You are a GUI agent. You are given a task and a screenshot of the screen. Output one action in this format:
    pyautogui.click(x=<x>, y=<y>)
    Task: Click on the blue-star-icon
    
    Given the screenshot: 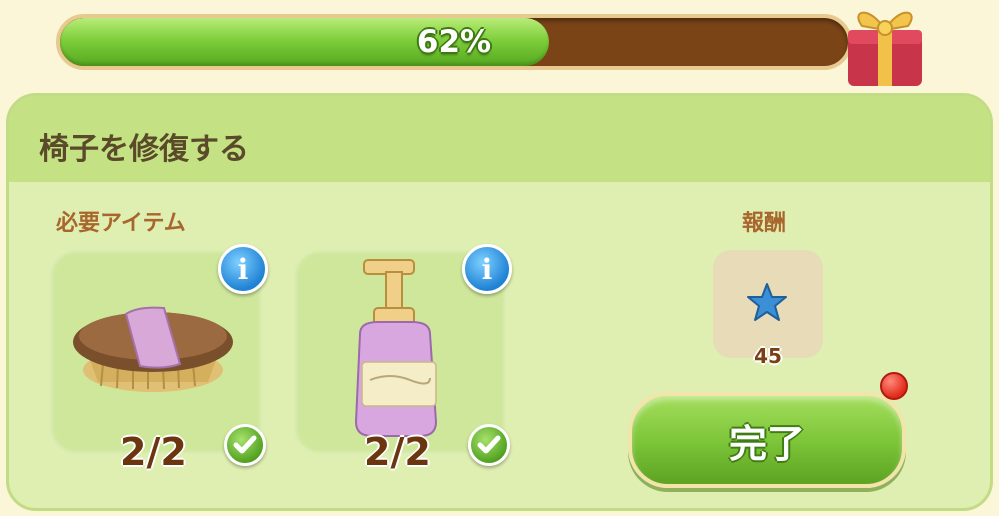 What is the action you would take?
    pyautogui.click(x=767, y=302)
    